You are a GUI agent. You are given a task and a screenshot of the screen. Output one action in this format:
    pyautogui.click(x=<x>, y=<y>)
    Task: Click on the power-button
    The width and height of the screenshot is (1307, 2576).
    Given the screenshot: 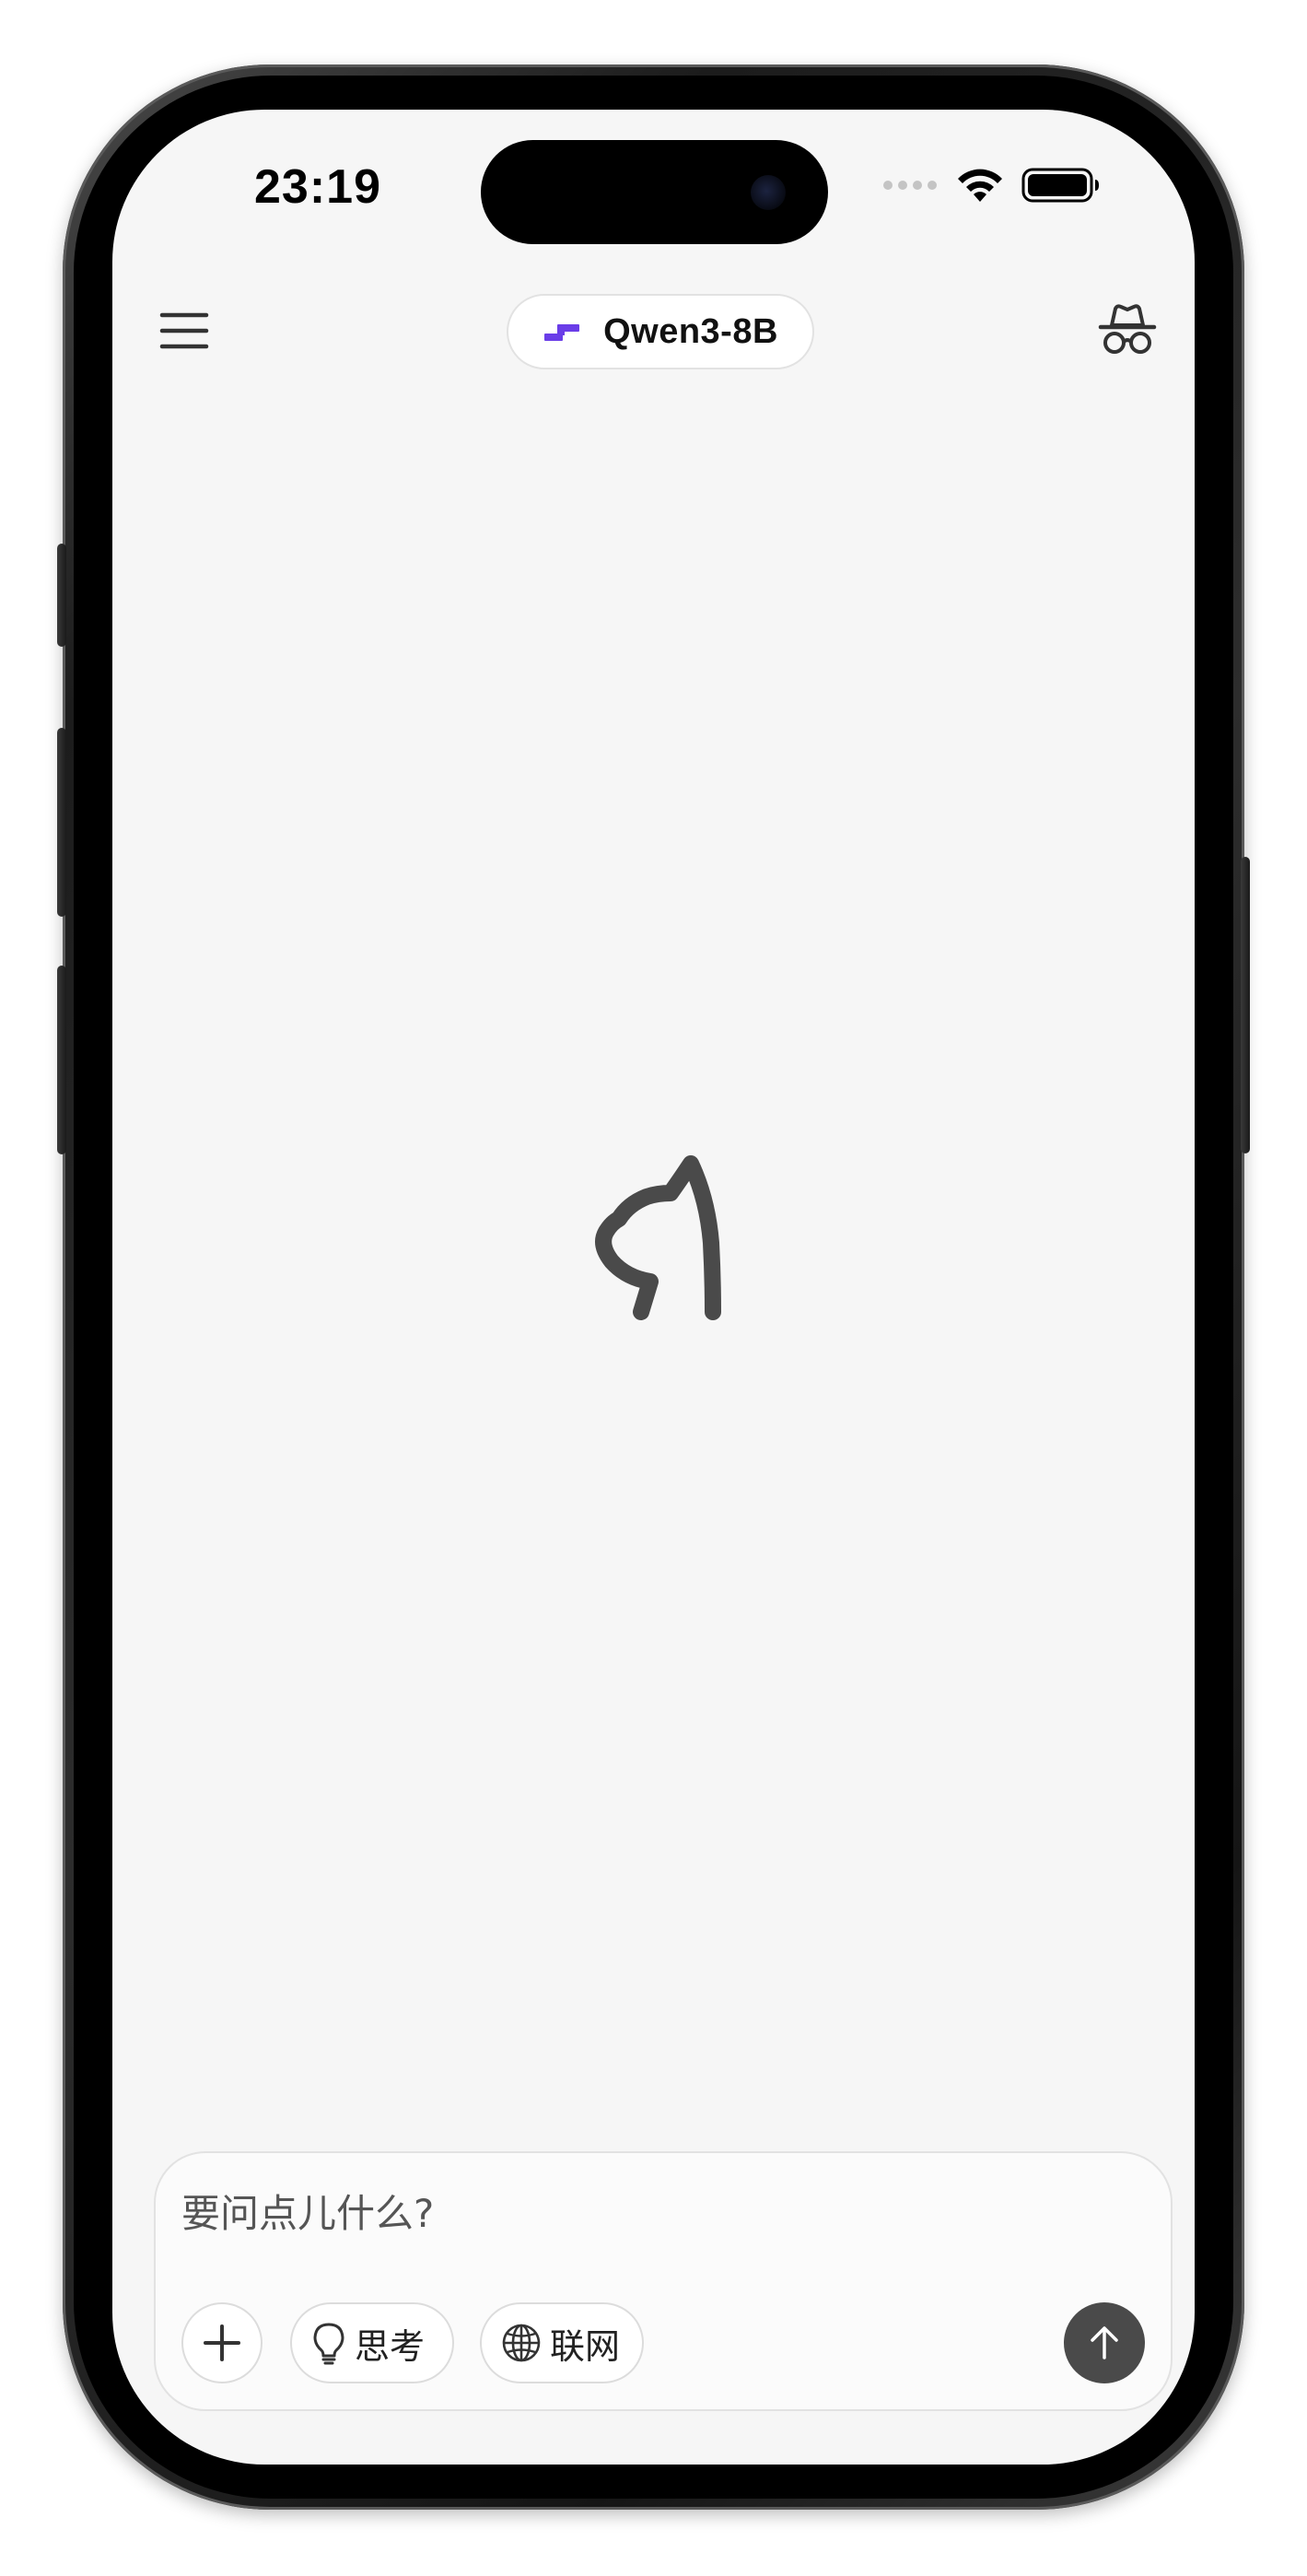 What is the action you would take?
    pyautogui.click(x=1246, y=1005)
    